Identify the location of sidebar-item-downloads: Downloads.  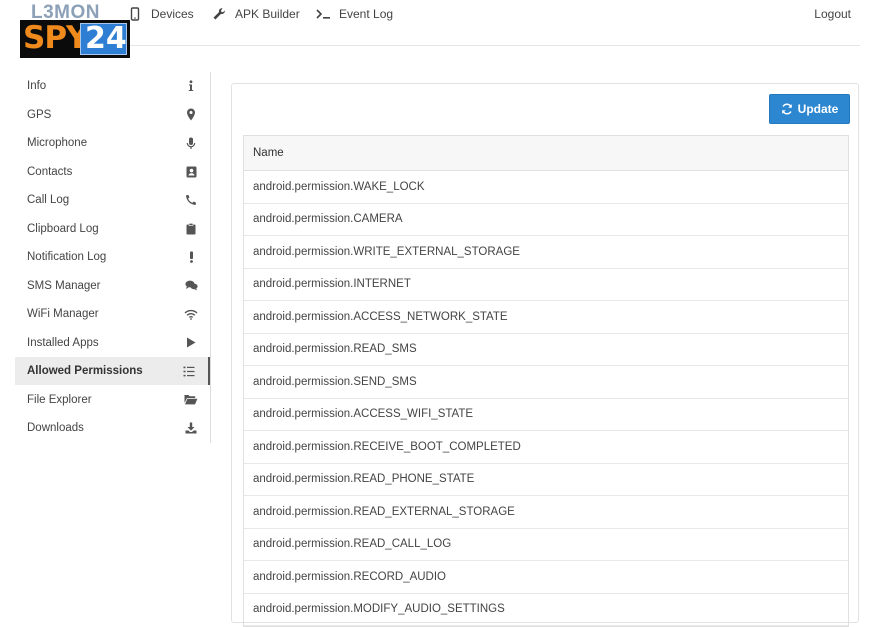
(112, 428).